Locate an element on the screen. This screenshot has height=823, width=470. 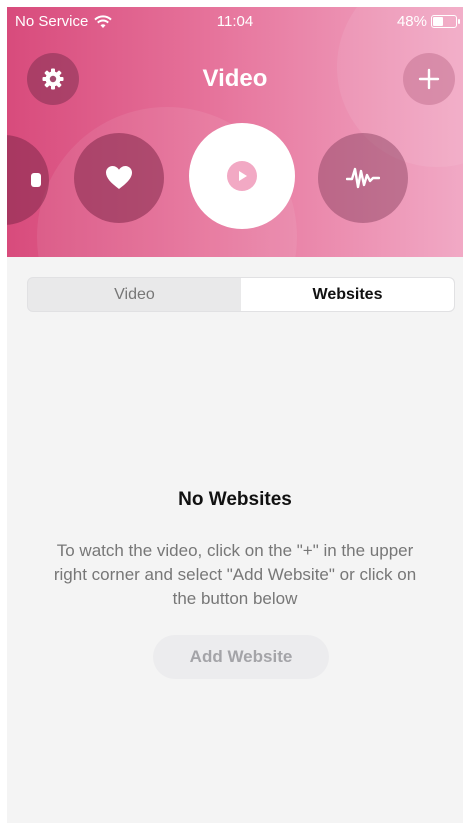
battery-icon is located at coordinates (445, 21).